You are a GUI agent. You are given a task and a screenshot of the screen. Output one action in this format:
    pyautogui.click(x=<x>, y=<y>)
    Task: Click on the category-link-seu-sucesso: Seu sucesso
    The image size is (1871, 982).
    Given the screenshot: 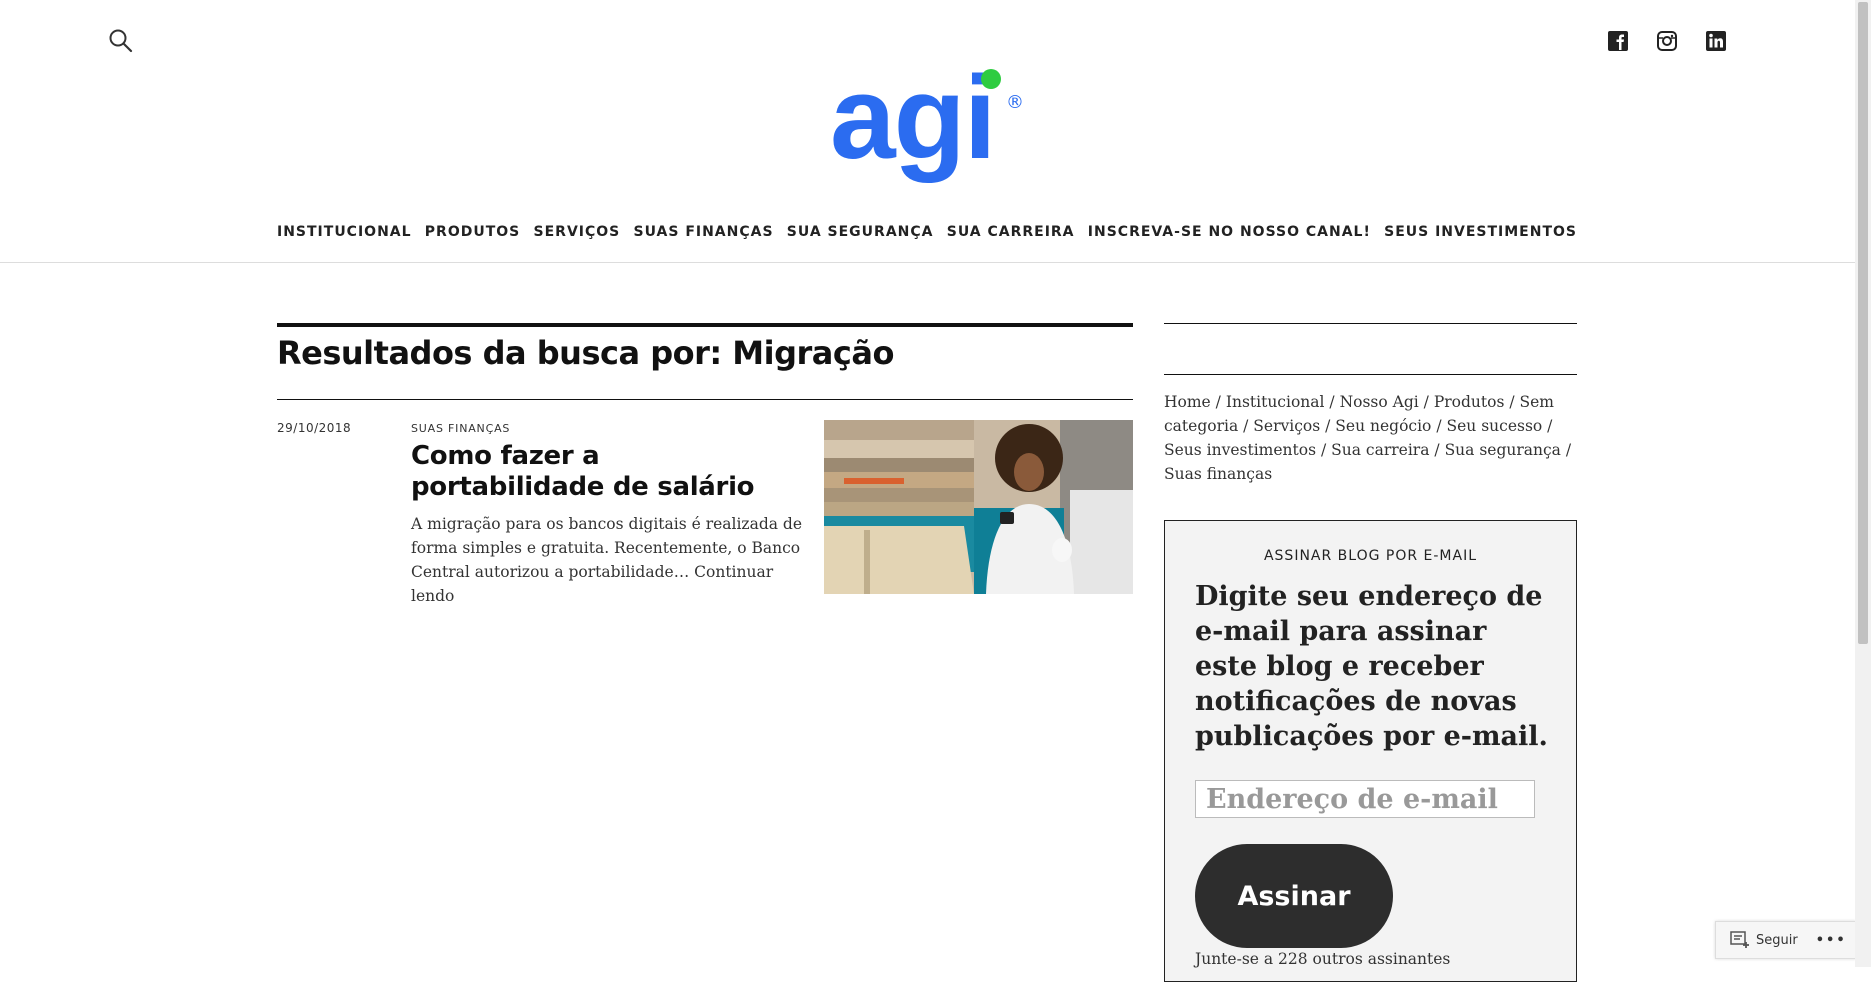 What is the action you would take?
    pyautogui.click(x=1495, y=426)
    